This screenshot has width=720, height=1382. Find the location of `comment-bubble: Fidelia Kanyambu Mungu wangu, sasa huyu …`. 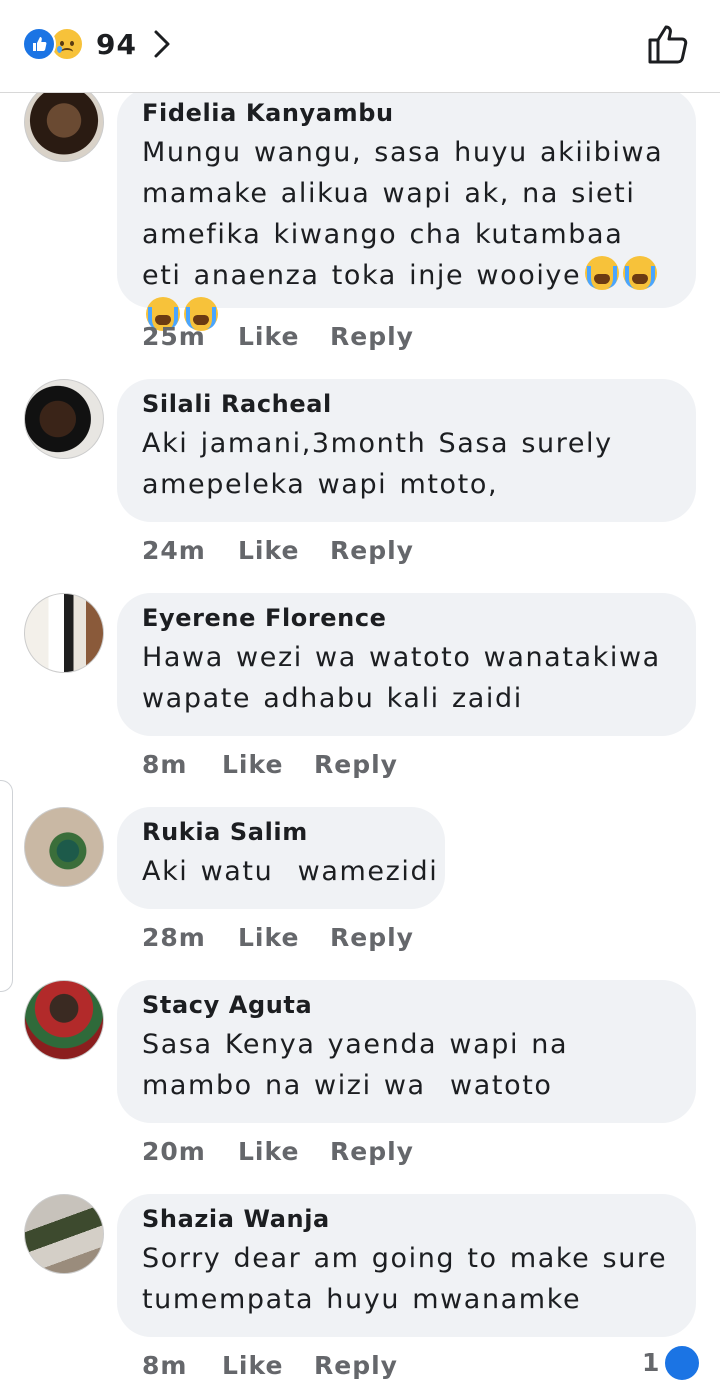

comment-bubble: Fidelia Kanyambu Mungu wangu, sasa huyu … is located at coordinates (406, 209).